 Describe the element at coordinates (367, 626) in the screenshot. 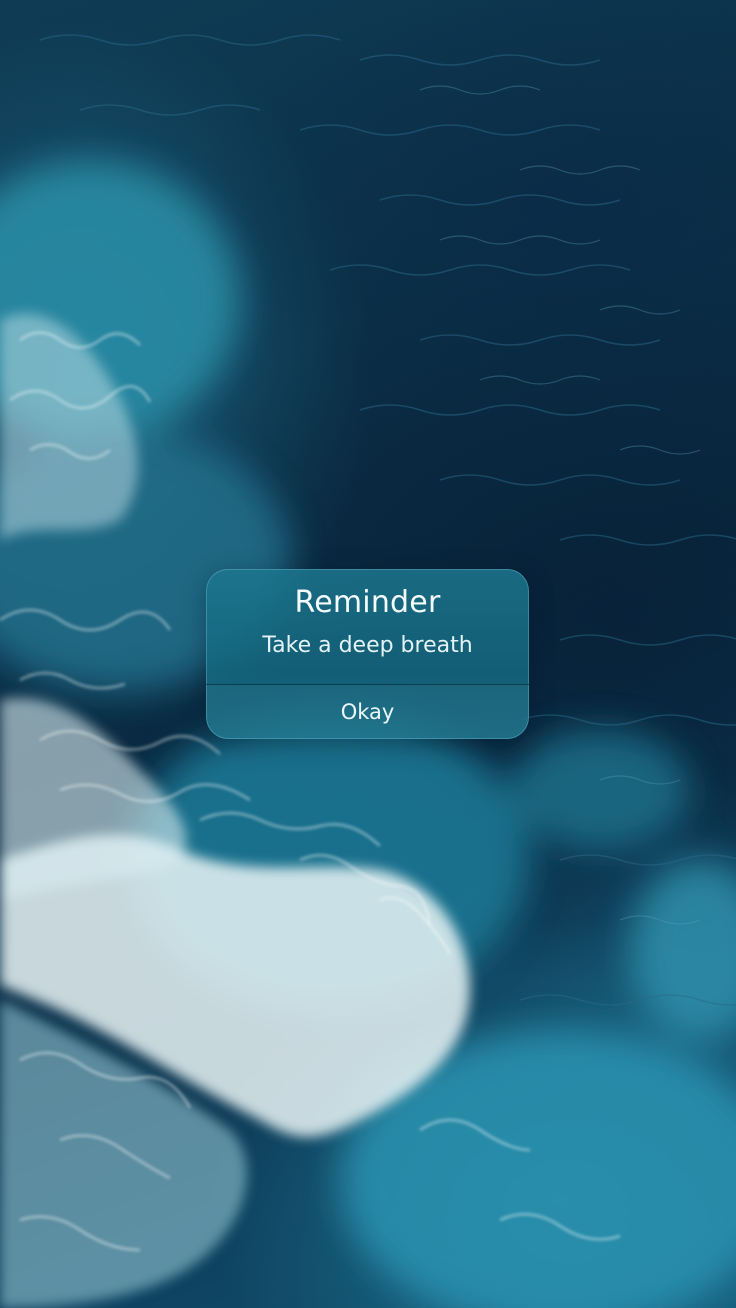

I see `alert-content: Reminder Take a deep breath` at that location.